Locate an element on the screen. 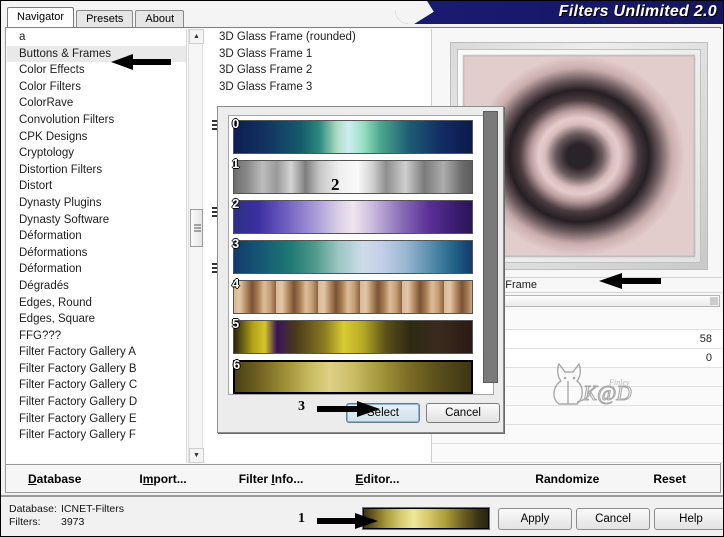 The height and width of the screenshot is (537, 724). tab-navigator: Navigator is located at coordinates (41, 17).